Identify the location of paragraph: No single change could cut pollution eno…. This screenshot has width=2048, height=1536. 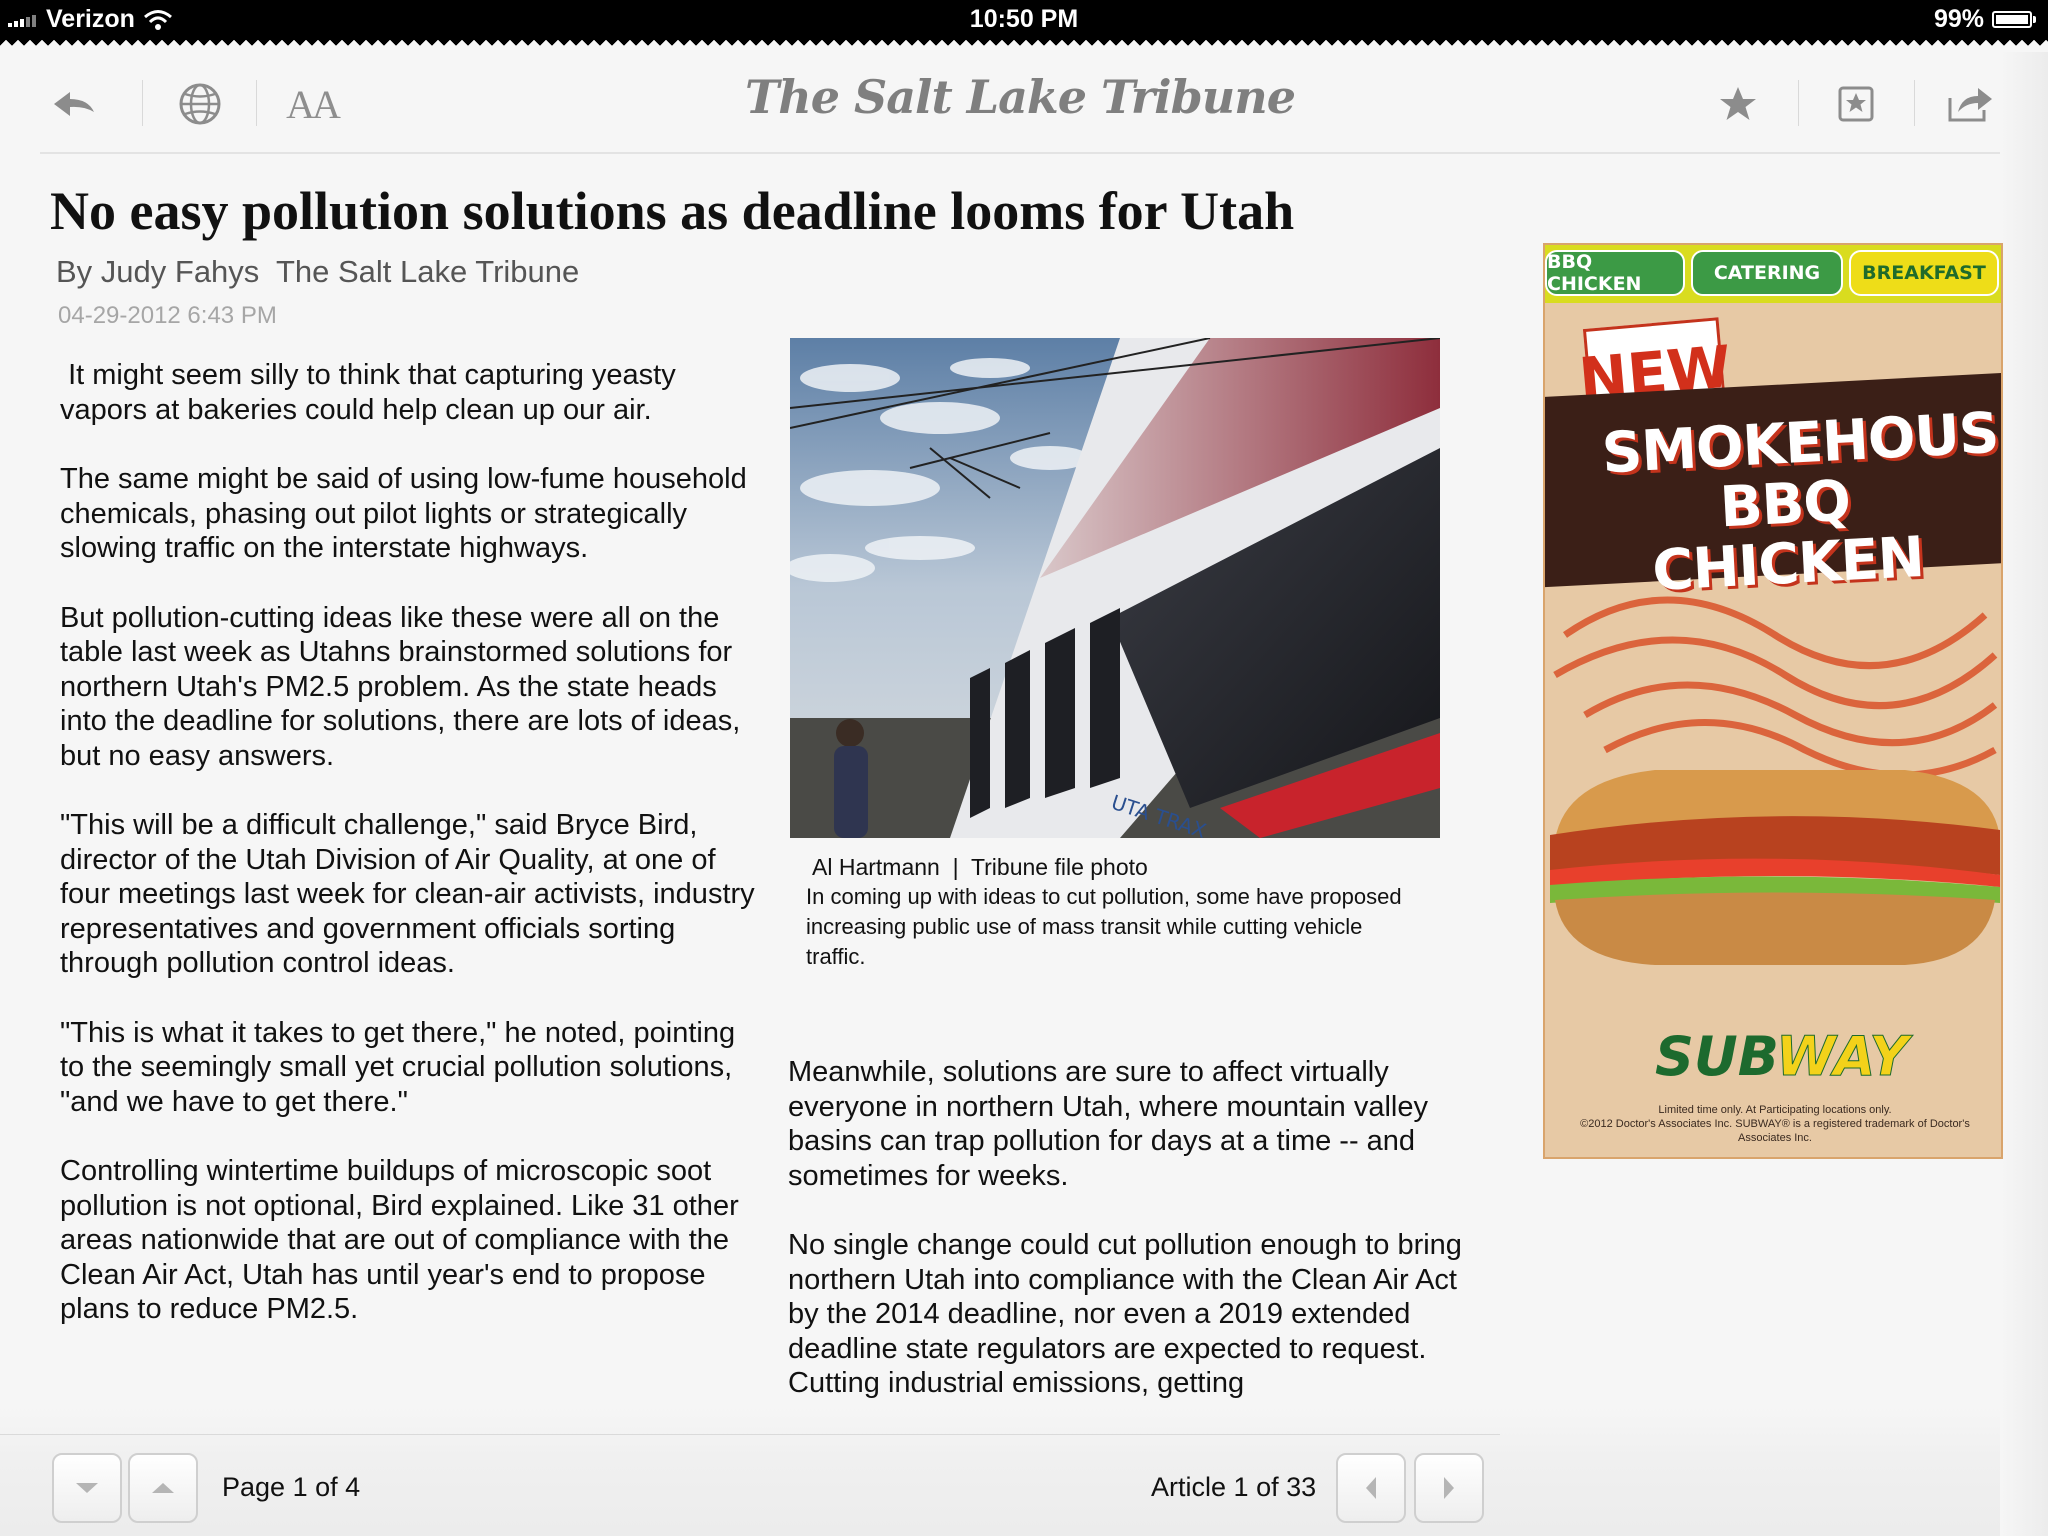
(1125, 1314).